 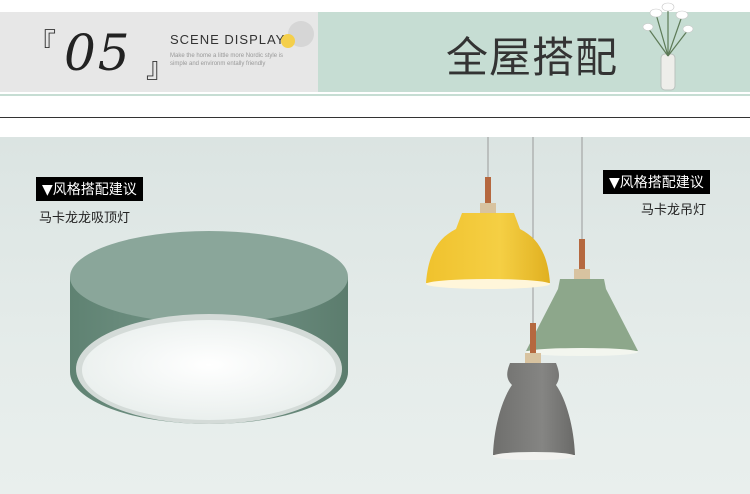 I want to click on scene-display-label: SCENE DISPLAY, so click(x=228, y=39).